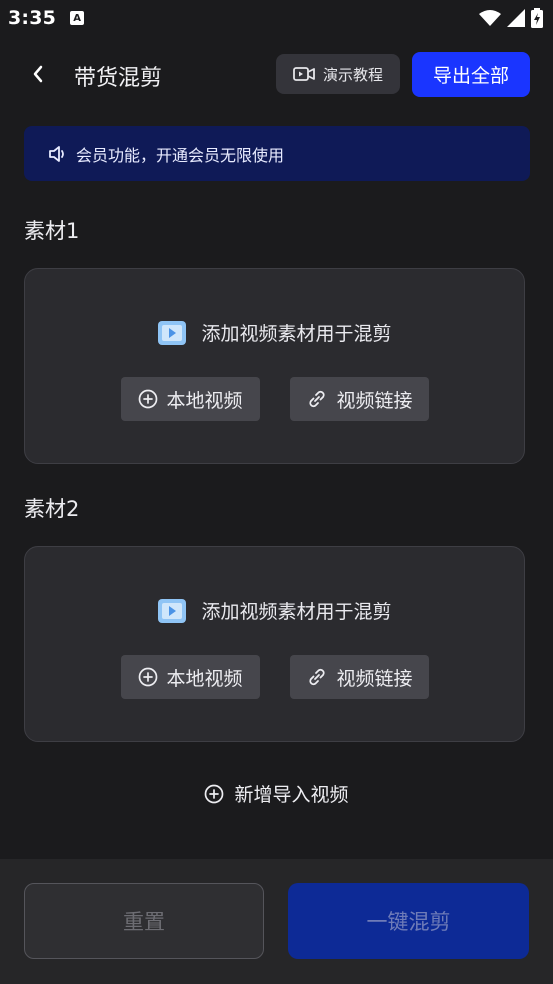 The height and width of the screenshot is (984, 553). I want to click on bottom-action-bar: 重置 一键混剪, so click(276, 921).